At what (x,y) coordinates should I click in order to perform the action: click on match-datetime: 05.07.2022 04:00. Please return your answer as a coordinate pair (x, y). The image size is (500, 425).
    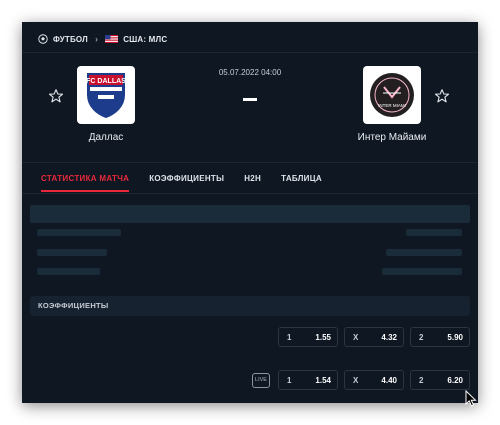
    Looking at the image, I should click on (250, 72).